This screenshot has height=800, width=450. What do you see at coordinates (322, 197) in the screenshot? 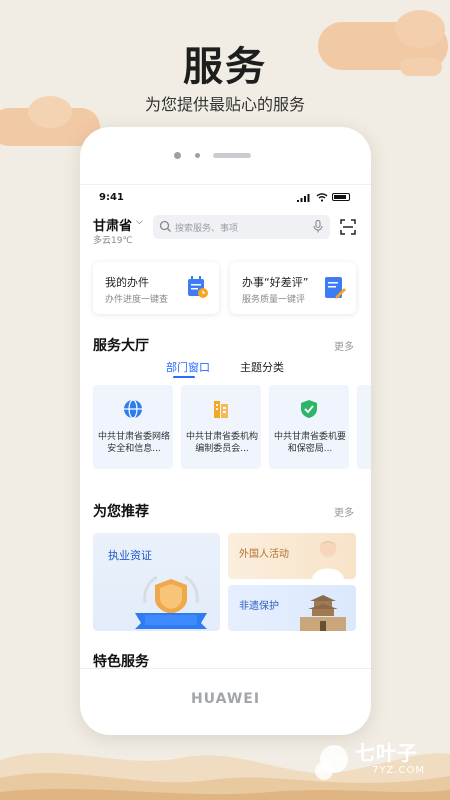
I see `wifi-icon` at bounding box center [322, 197].